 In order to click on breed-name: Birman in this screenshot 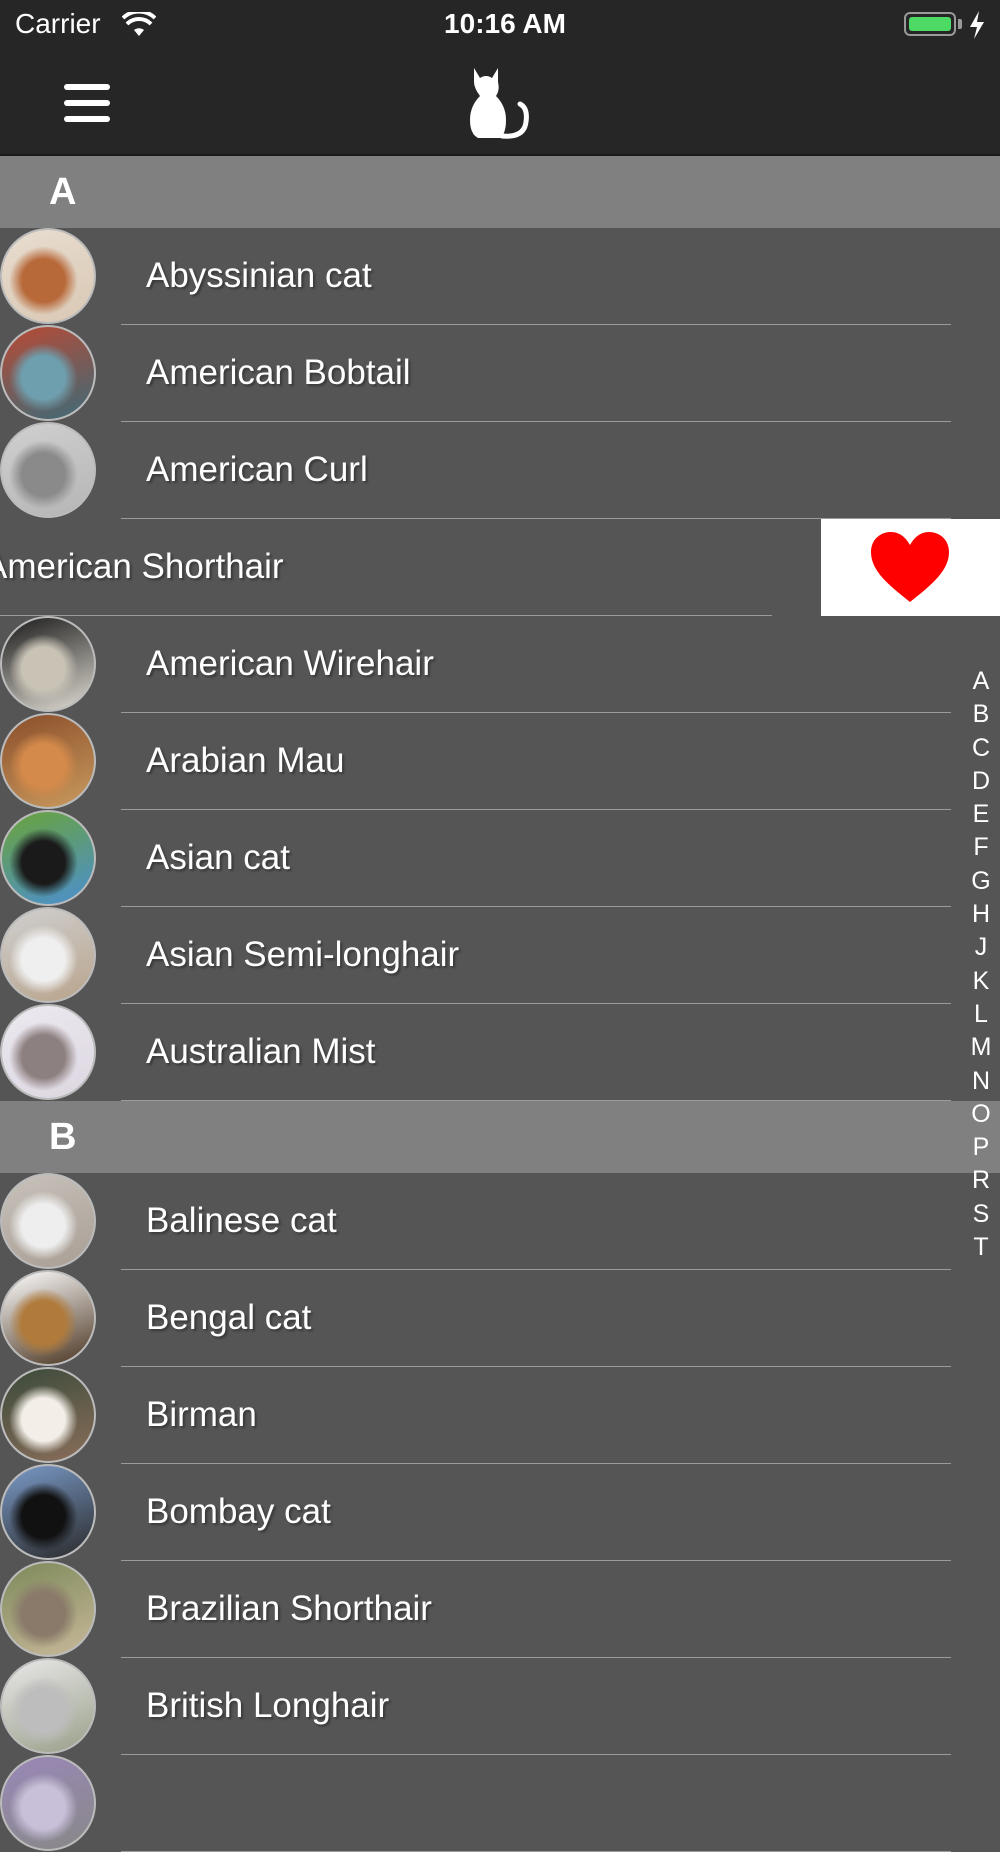, I will do `click(201, 1414)`.